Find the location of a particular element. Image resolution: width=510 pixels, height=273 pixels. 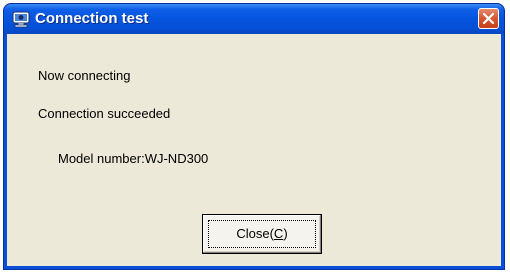

status-result-text: Connection succeeded is located at coordinates (104, 113).